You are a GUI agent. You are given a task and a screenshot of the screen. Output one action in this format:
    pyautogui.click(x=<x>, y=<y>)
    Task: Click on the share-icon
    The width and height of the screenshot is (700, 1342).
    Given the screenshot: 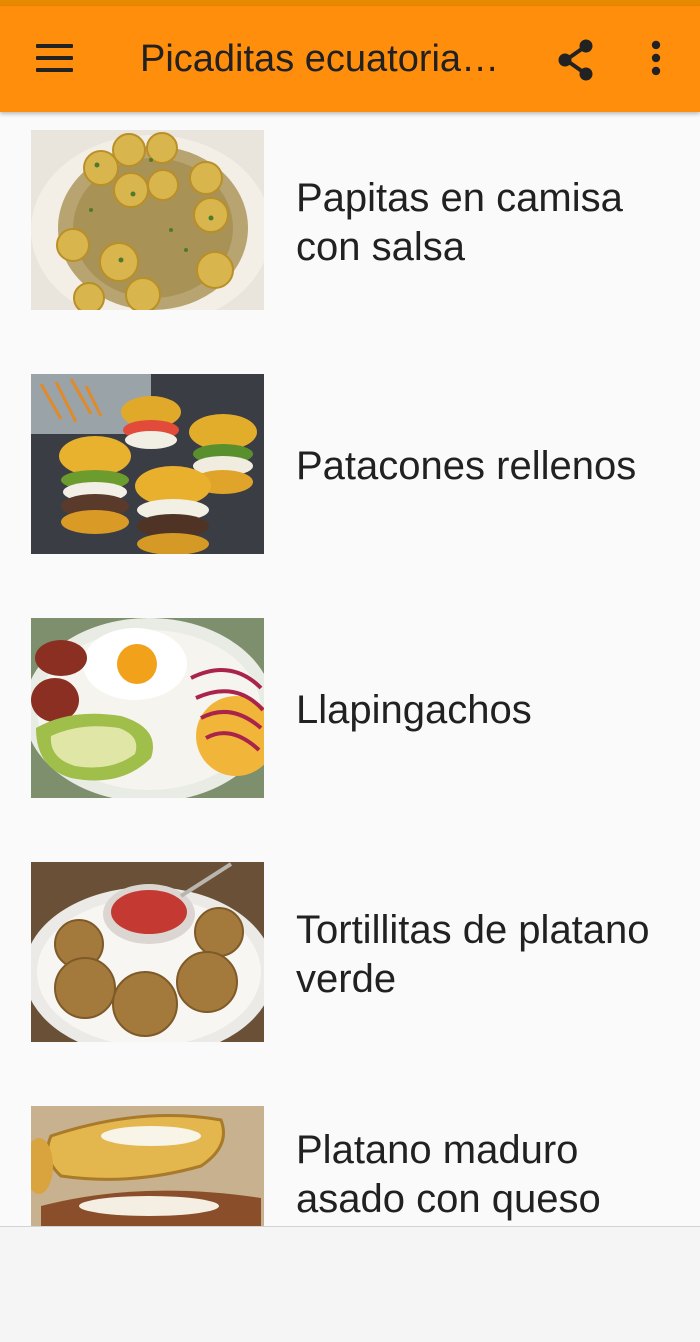 What is the action you would take?
    pyautogui.click(x=576, y=60)
    